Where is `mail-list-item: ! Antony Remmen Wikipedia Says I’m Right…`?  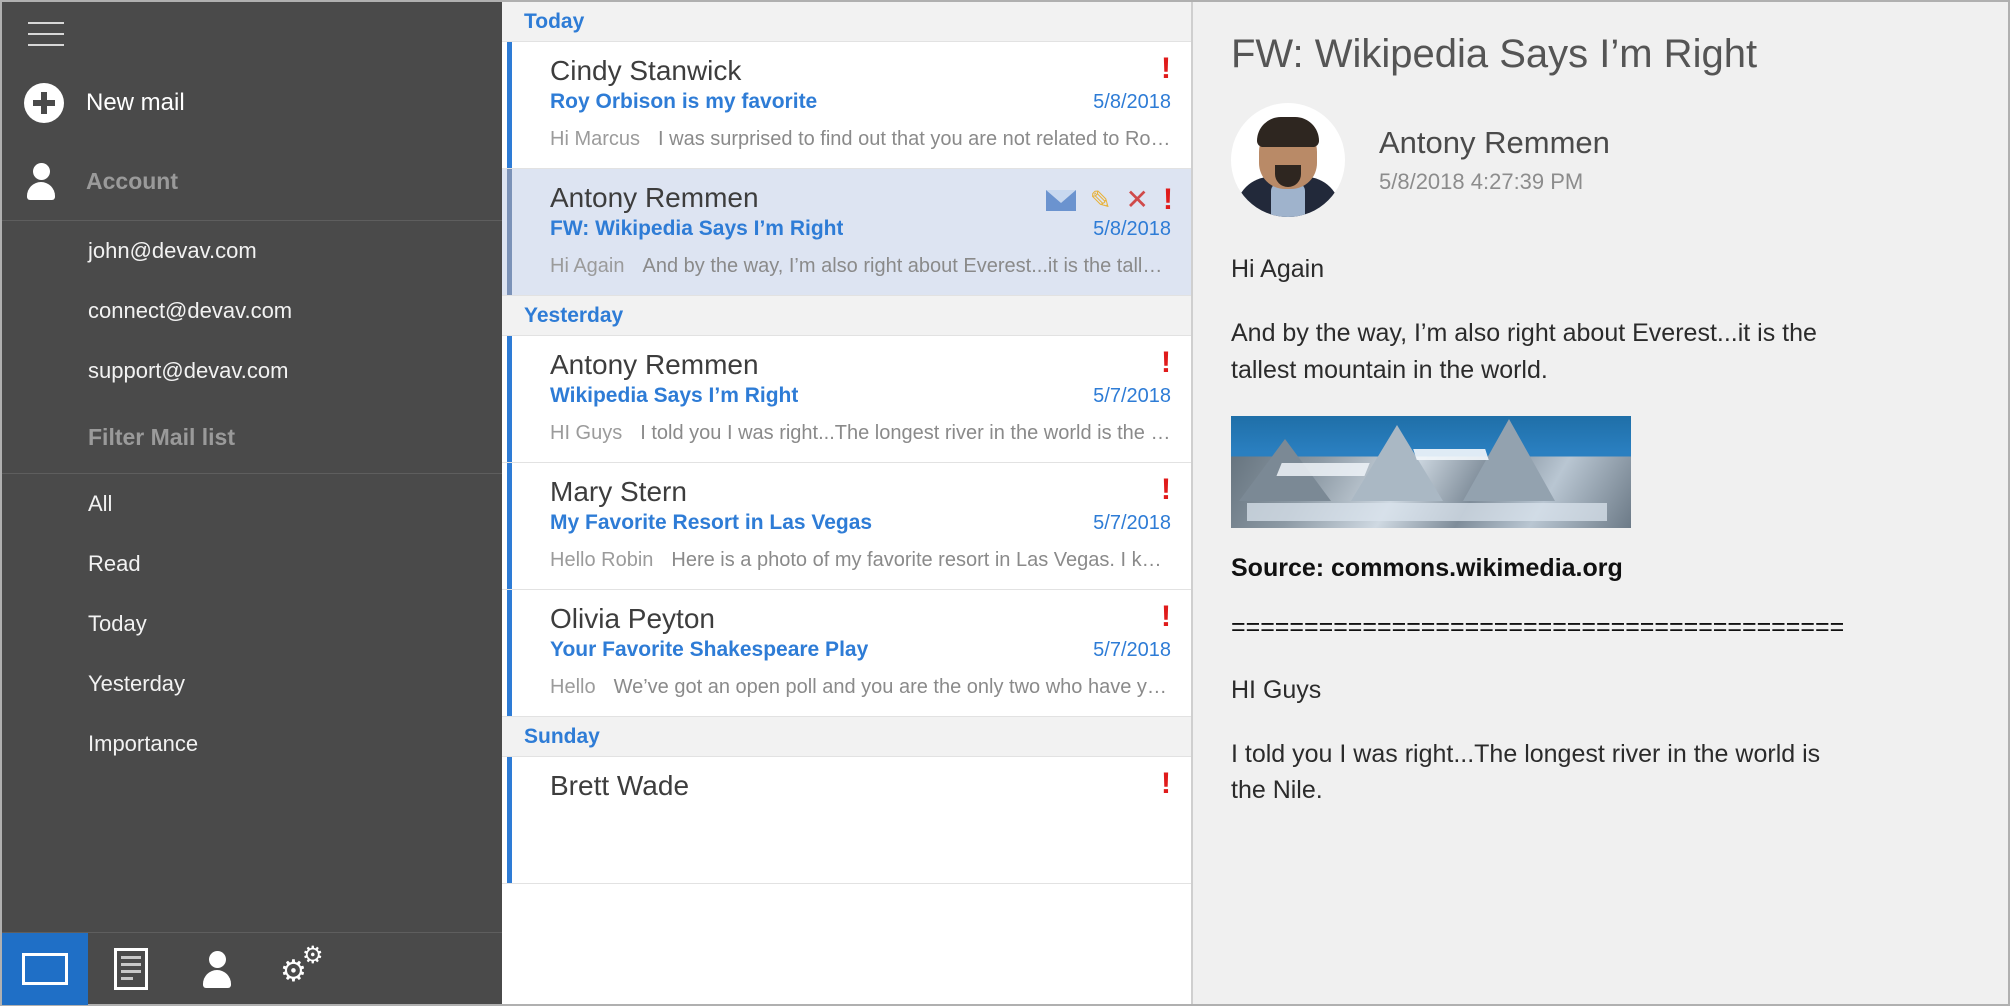
mail-list-item: ! Antony Remmen Wikipedia Says I’m Right… is located at coordinates (846, 399).